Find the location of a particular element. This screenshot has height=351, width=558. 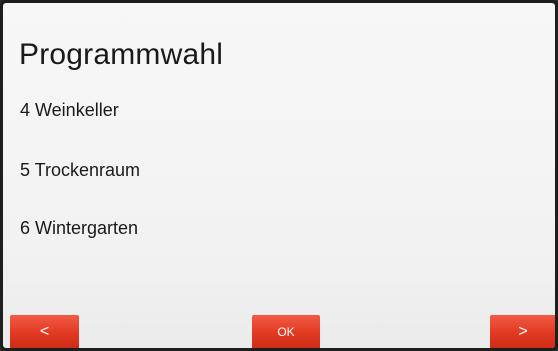

ok-button: OK is located at coordinates (286, 331).